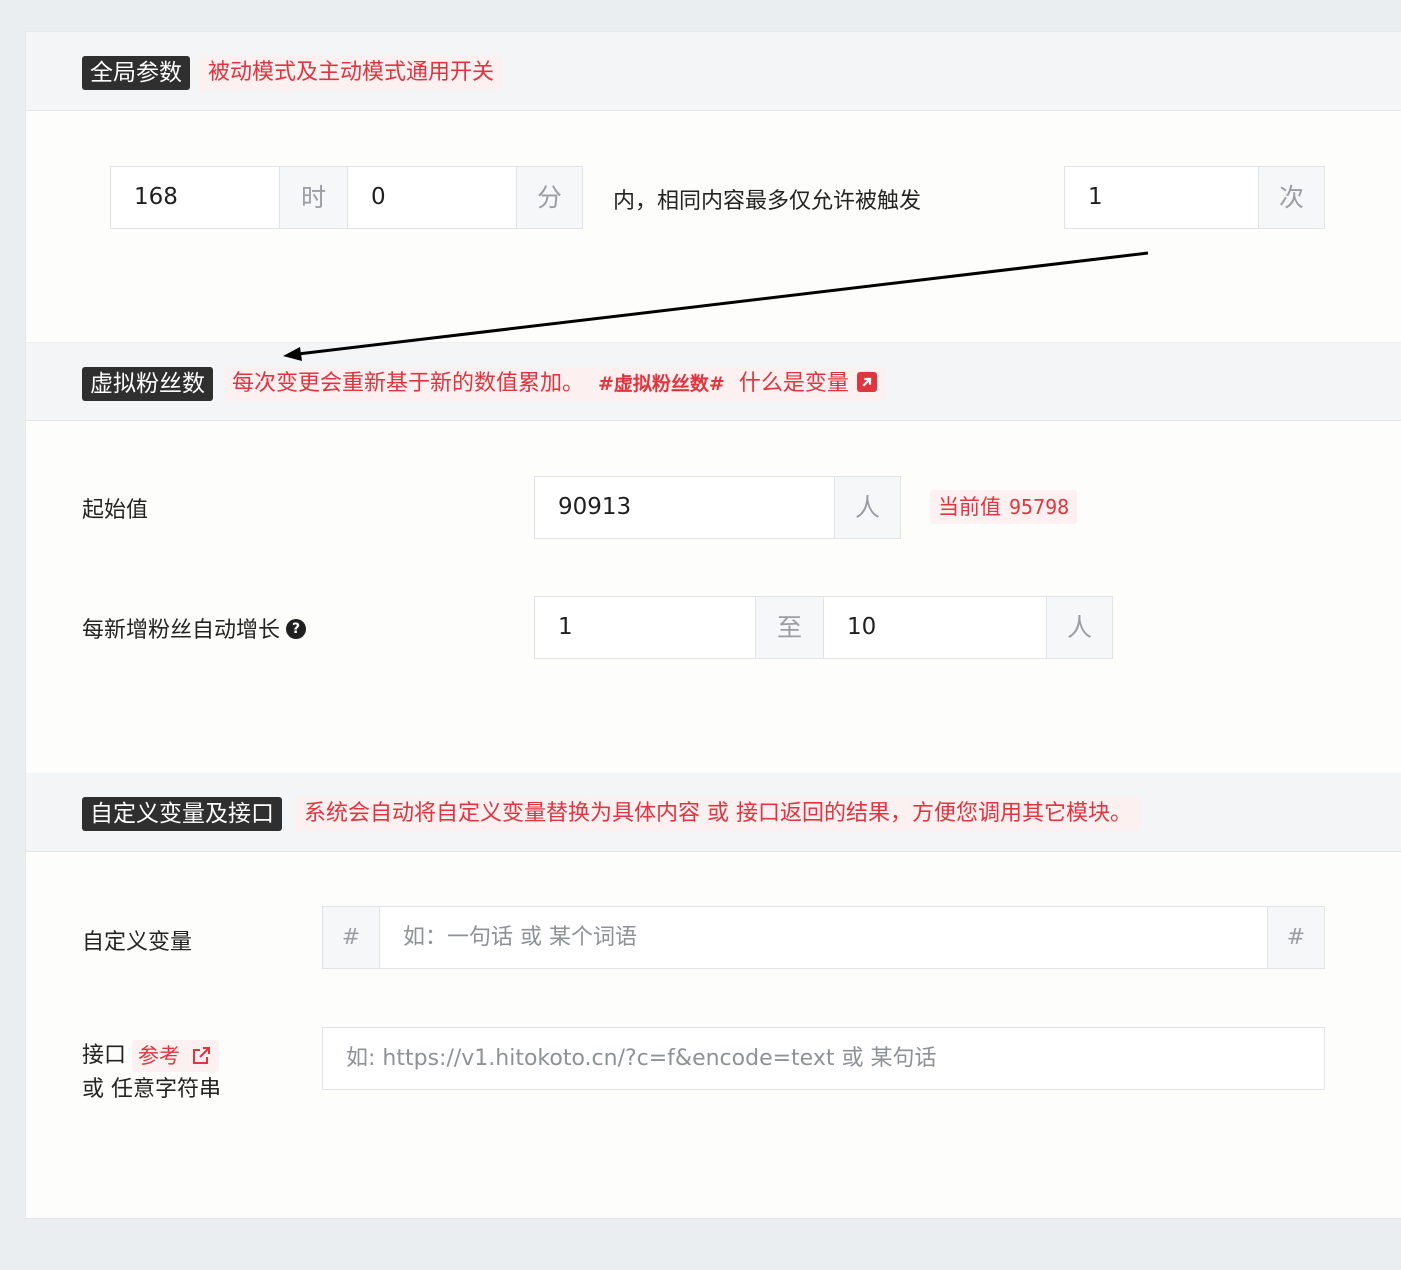 The height and width of the screenshot is (1270, 1401). I want to click on times-input: 1, so click(1161, 197).